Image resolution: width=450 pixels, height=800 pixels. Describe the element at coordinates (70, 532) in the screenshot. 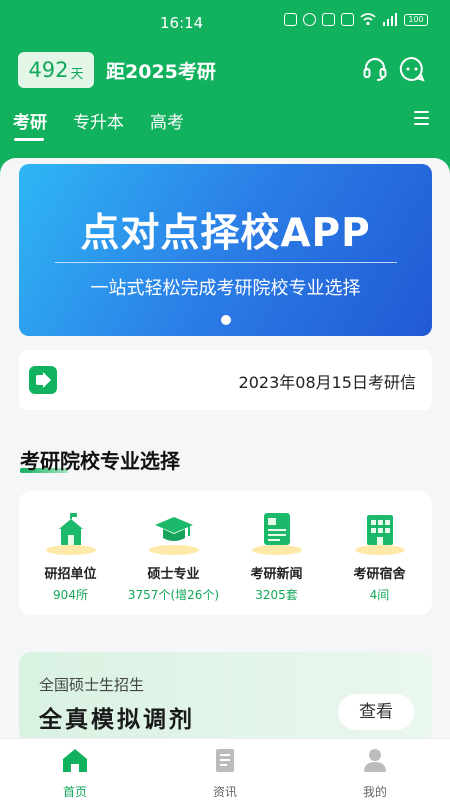

I see `school-building-icon` at that location.